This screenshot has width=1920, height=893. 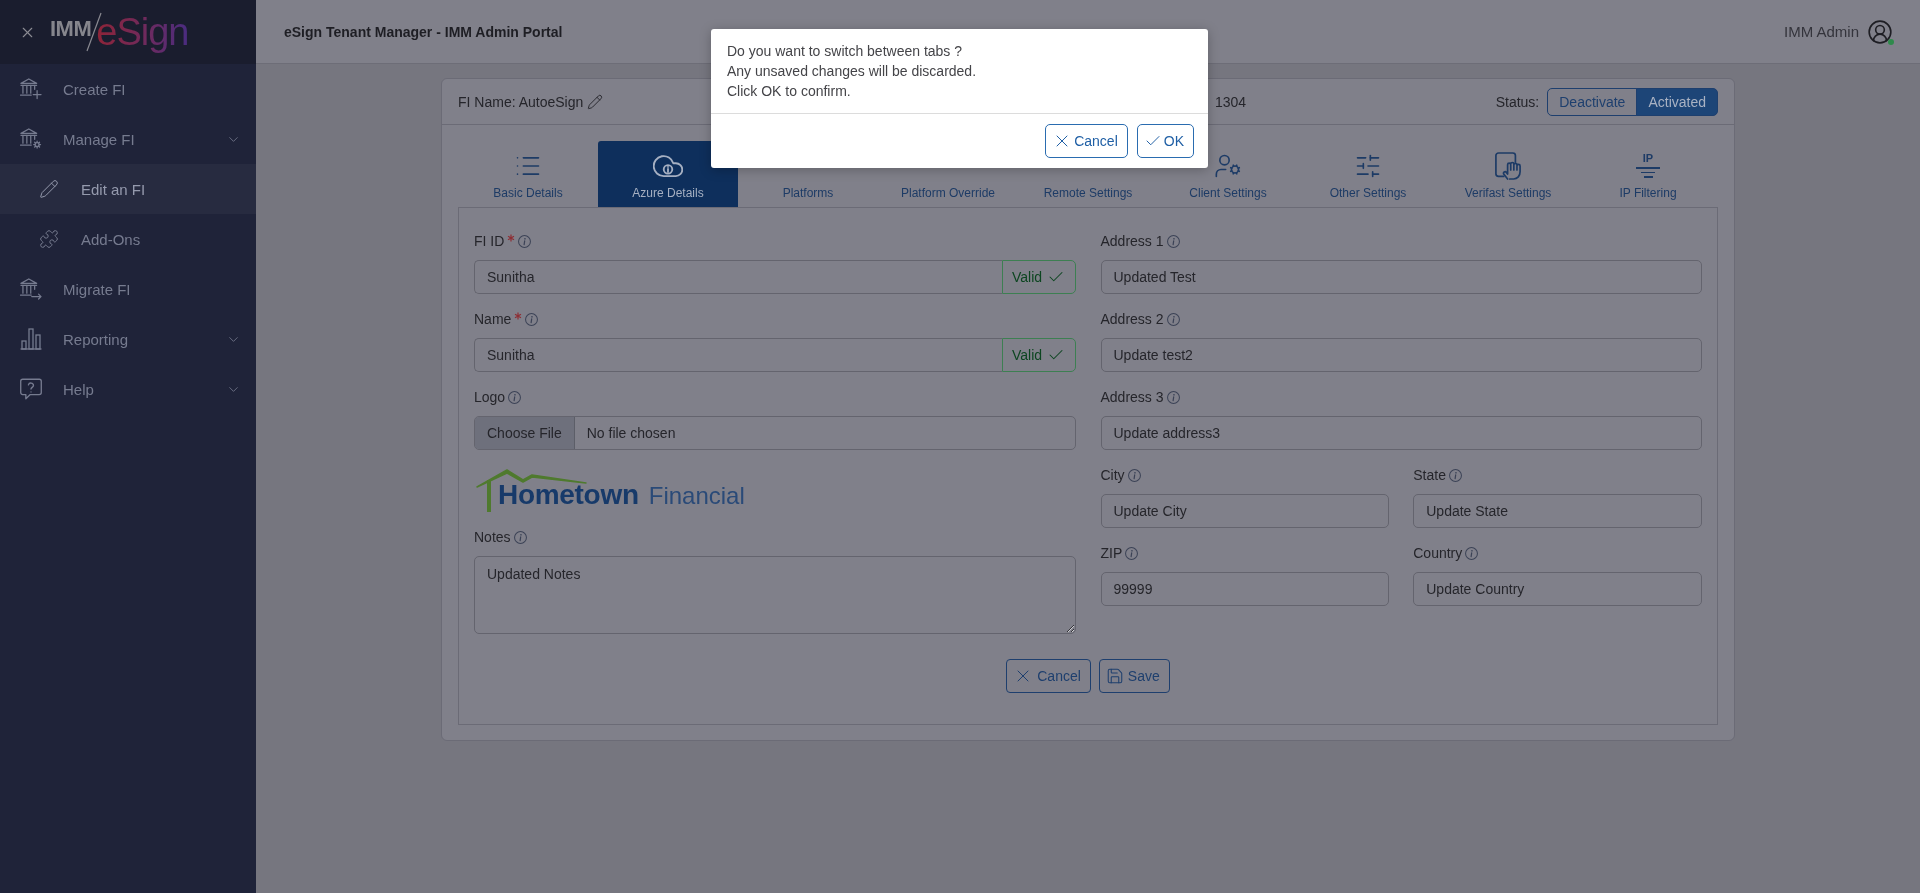 I want to click on bank-arrow-icon, so click(x=31, y=289).